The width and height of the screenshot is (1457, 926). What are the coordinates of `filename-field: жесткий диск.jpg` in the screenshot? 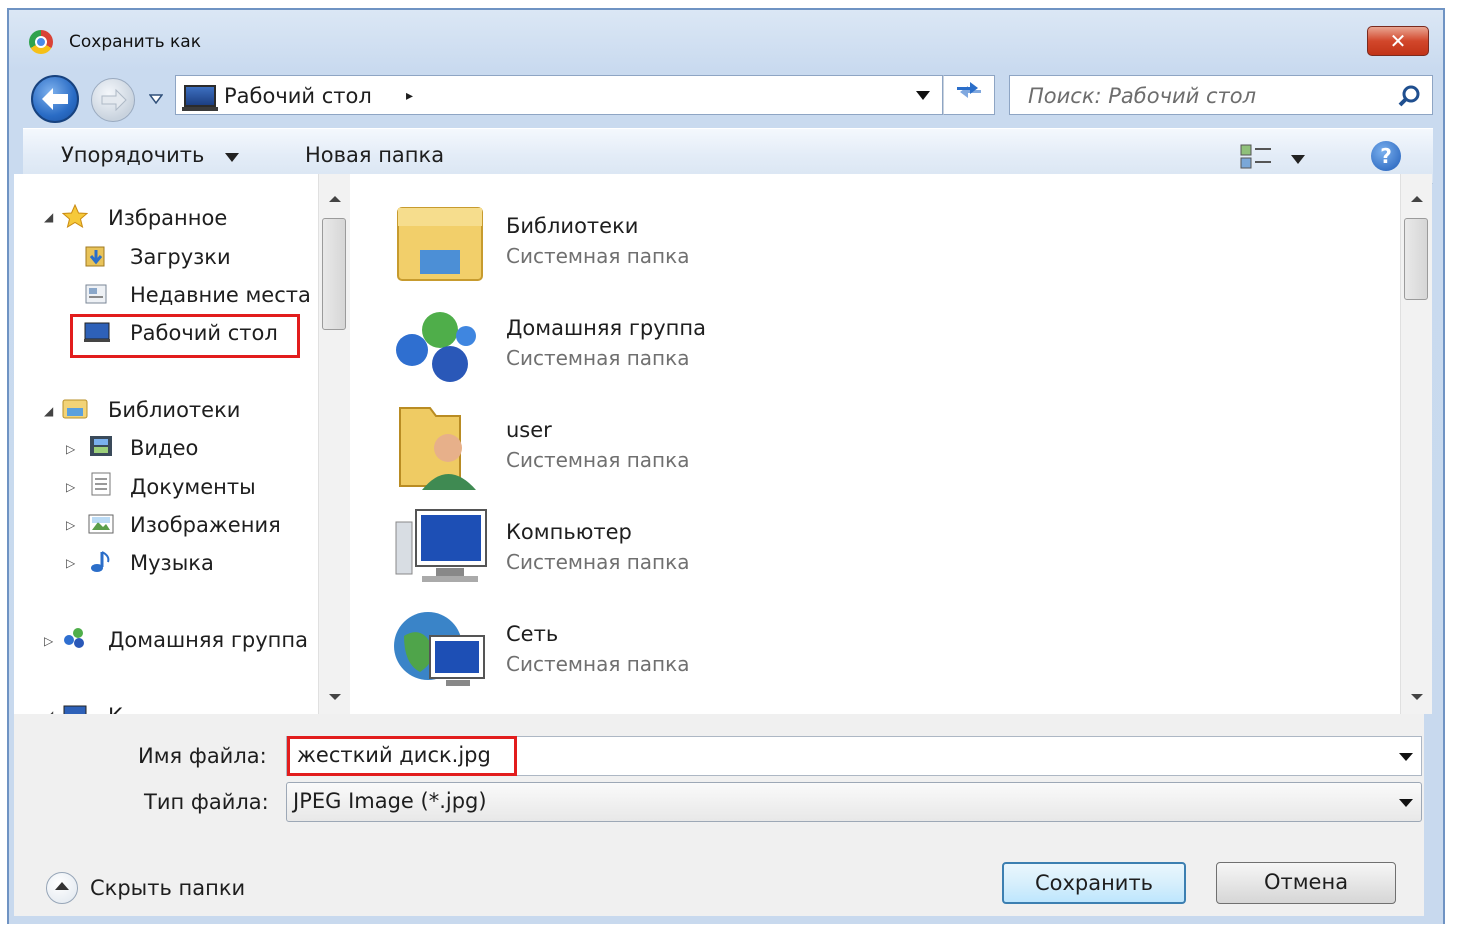 It's located at (854, 756).